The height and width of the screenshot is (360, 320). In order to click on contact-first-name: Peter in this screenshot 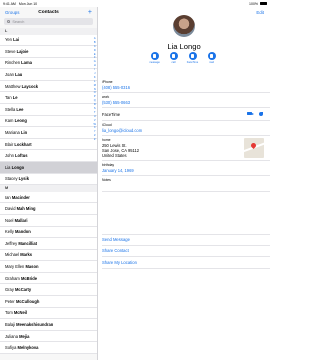, I will do `click(10, 301)`.